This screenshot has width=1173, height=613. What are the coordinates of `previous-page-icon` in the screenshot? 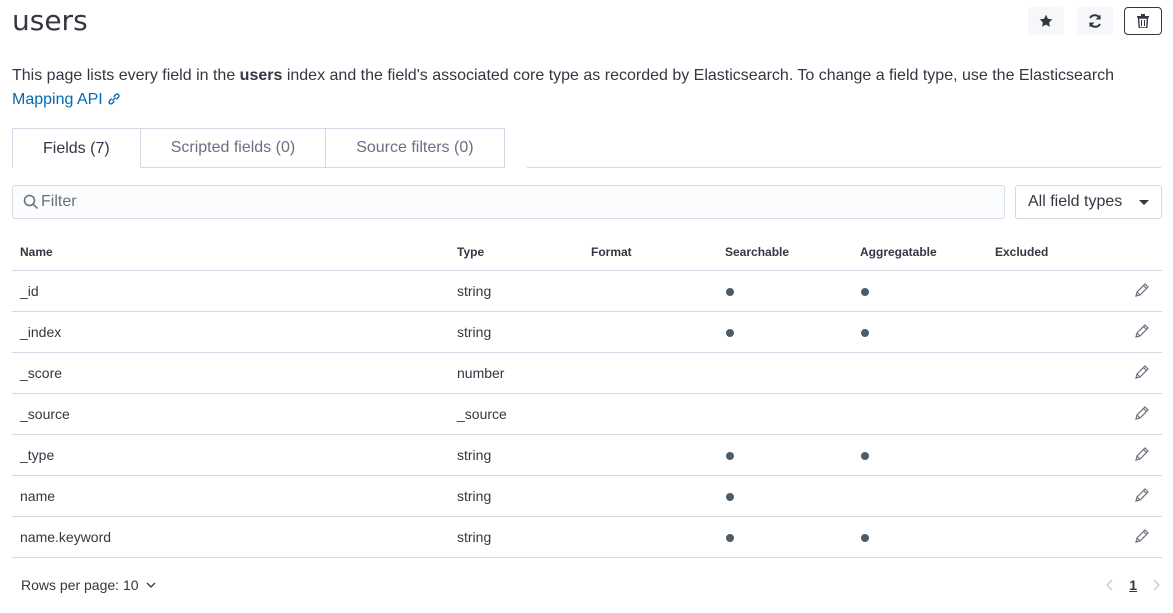 It's located at (1110, 585).